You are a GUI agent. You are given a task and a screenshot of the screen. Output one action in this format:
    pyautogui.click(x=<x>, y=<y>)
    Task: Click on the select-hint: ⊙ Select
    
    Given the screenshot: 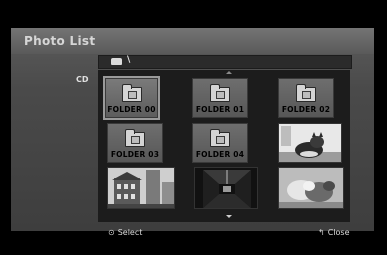 What is the action you would take?
    pyautogui.click(x=125, y=232)
    